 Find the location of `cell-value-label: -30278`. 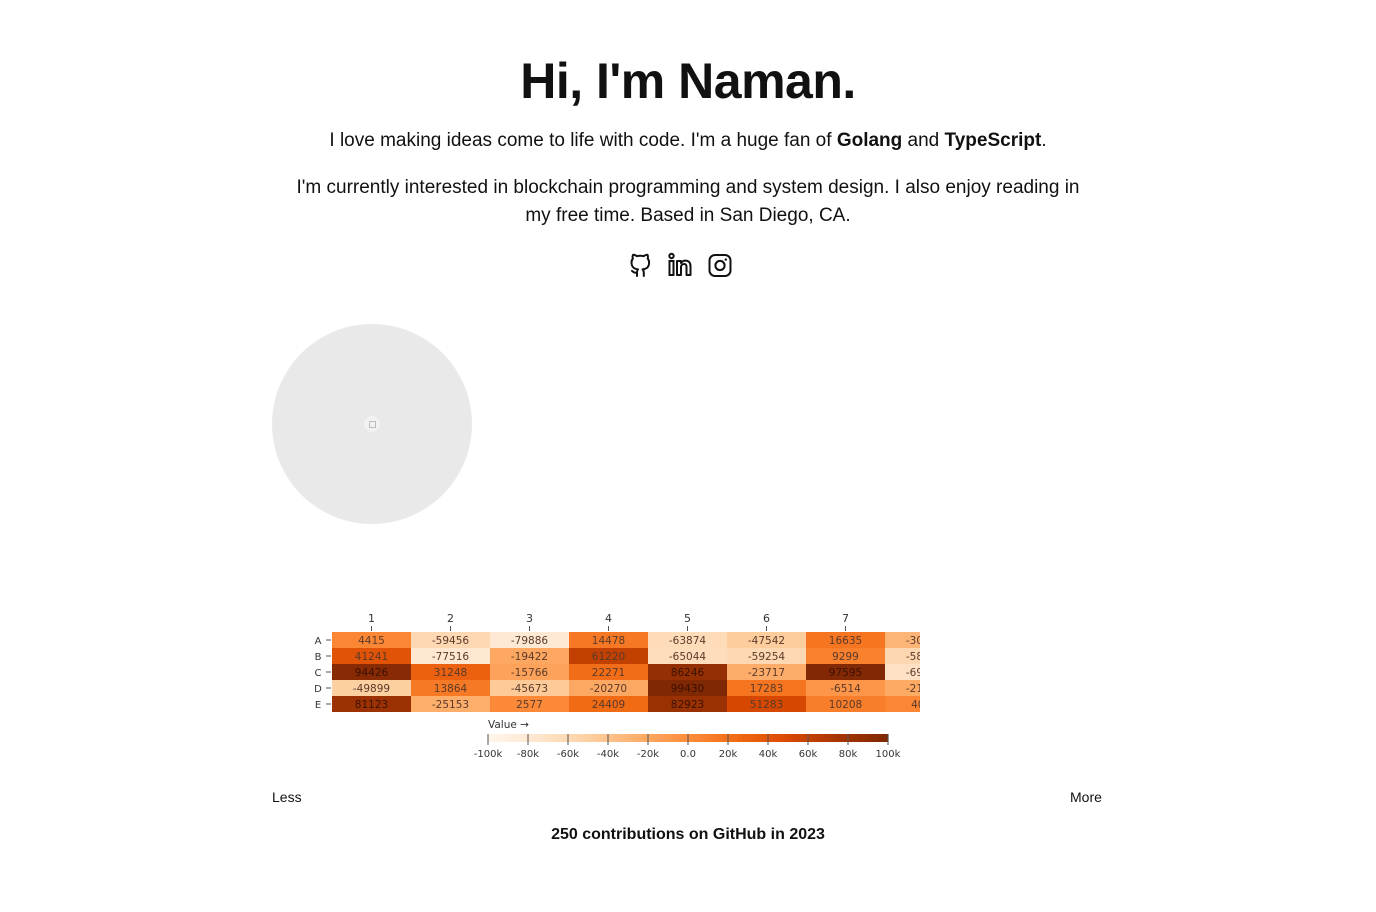

cell-value-label: -30278 is located at coordinates (913, 641).